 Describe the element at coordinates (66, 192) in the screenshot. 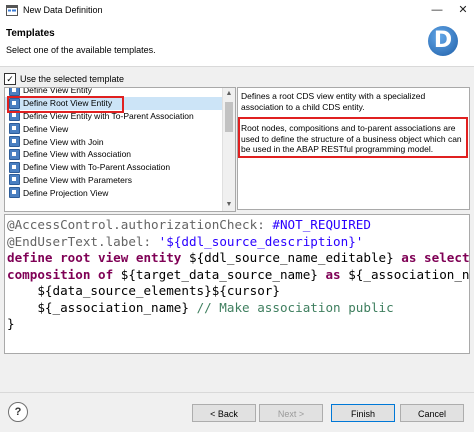

I see `template-label: Define Projection View` at that location.